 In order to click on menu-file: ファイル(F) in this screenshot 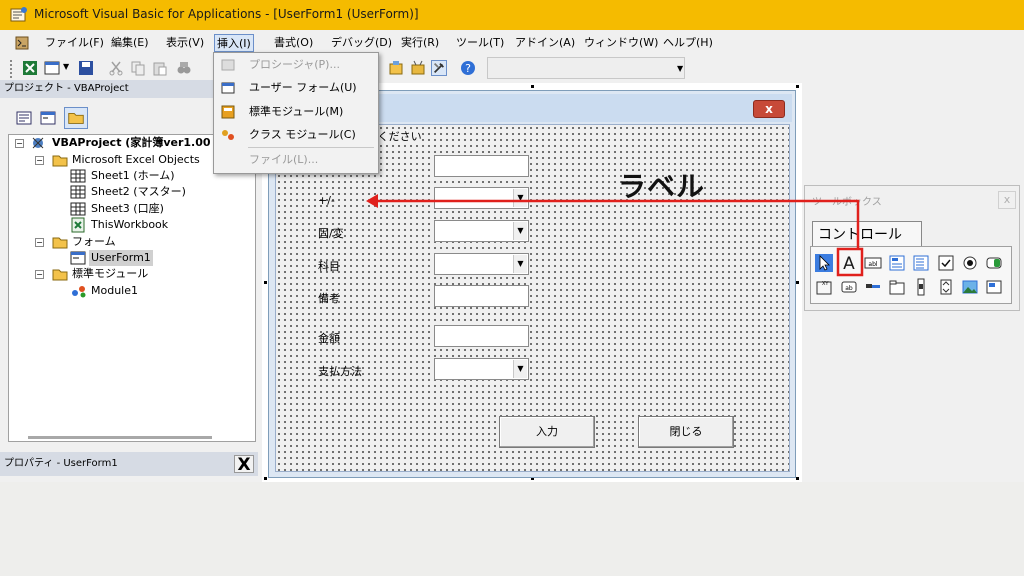, I will do `click(74, 43)`.